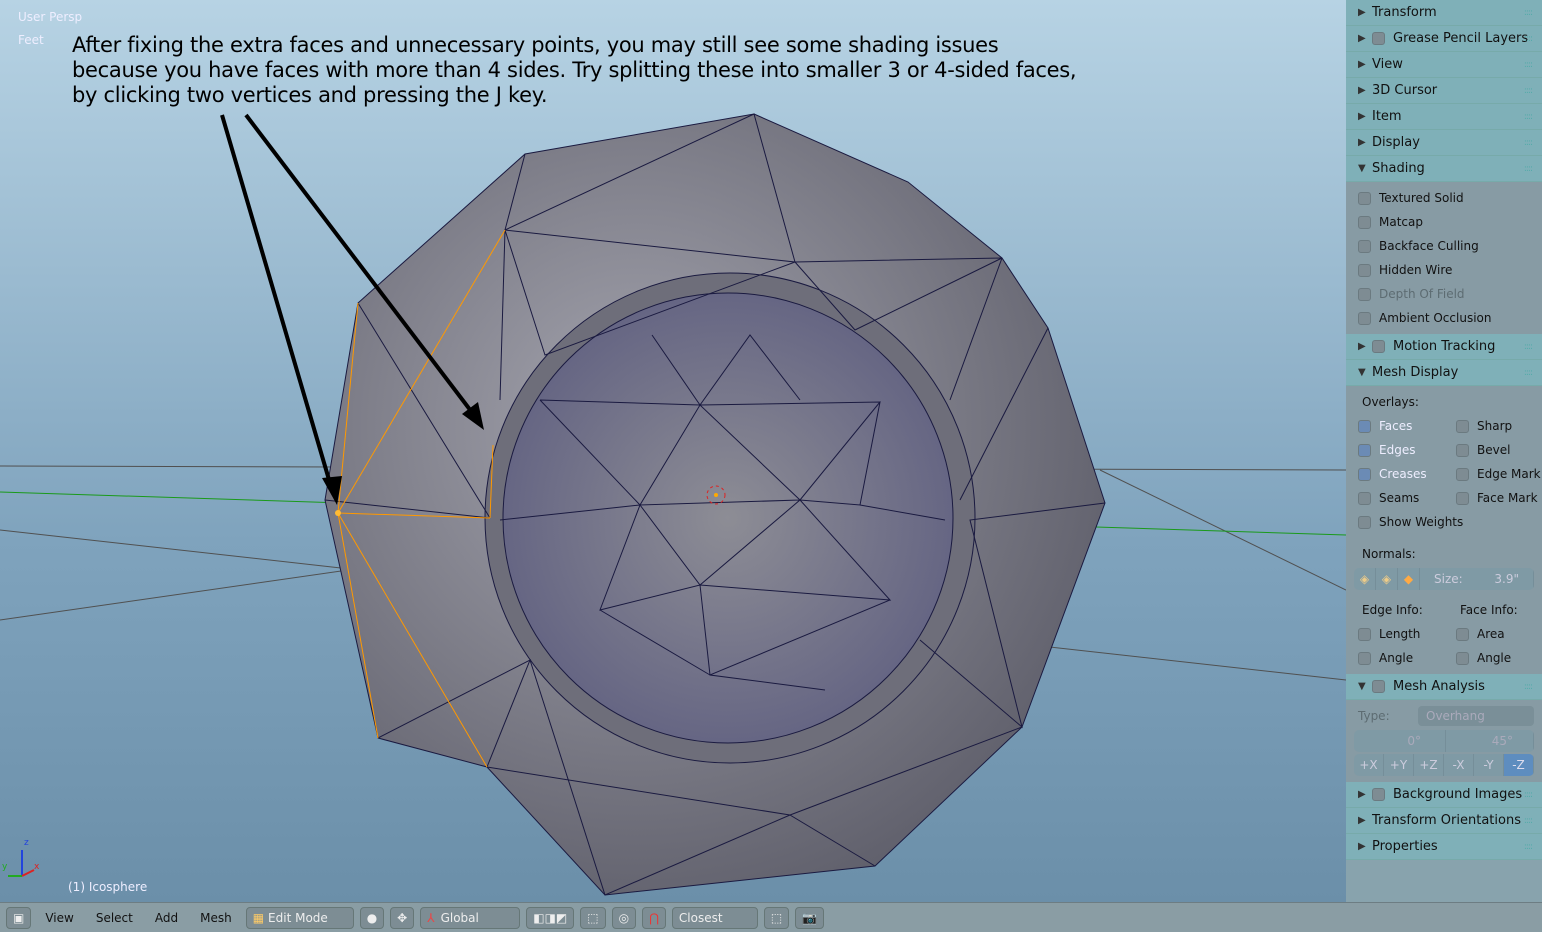  What do you see at coordinates (1444, 687) in the screenshot?
I see `panel-header-mesh-analysis: ▼ Mesh Analysis::::` at bounding box center [1444, 687].